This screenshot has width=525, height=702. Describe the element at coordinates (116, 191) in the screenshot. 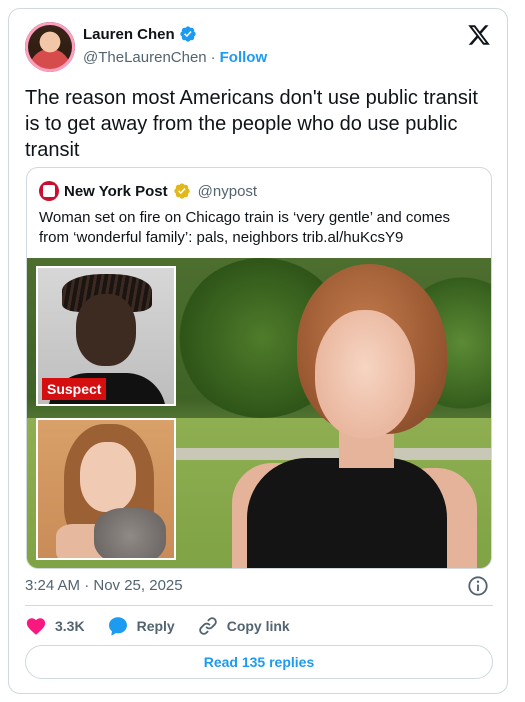

I see `quoted-author-name: New York Post` at that location.